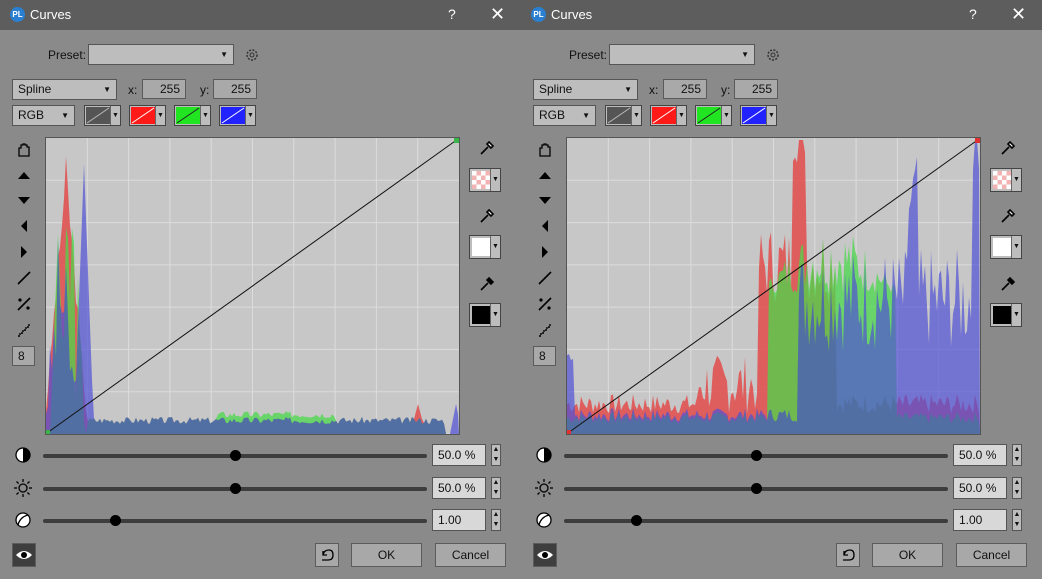  Describe the element at coordinates (544, 455) in the screenshot. I see `contrast-icon` at that location.